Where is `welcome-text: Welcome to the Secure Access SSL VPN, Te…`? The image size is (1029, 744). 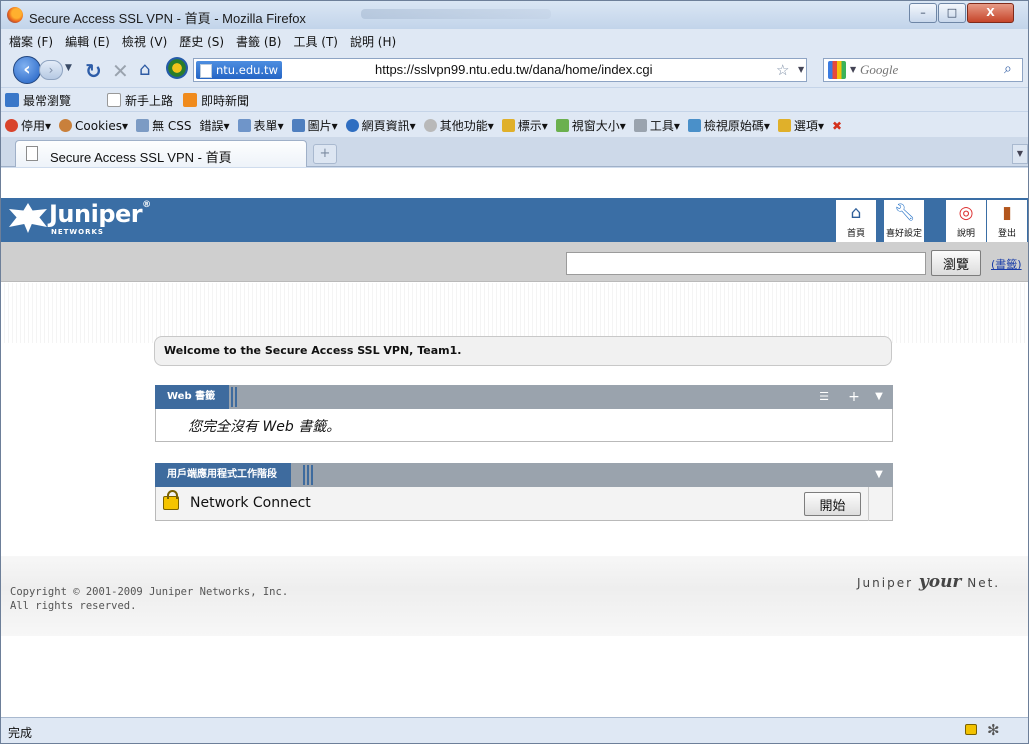
welcome-text: Welcome to the Secure Access SSL VPN, Te… is located at coordinates (313, 350).